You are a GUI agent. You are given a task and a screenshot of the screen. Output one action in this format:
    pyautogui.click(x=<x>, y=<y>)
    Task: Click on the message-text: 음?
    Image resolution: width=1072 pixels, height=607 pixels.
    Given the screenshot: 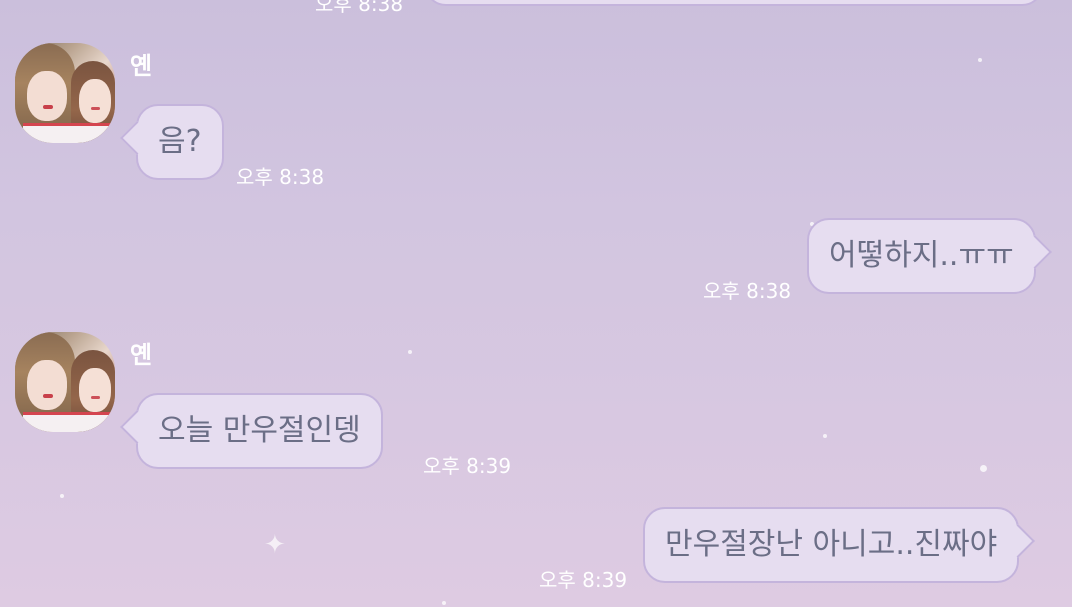 What is the action you would take?
    pyautogui.click(x=180, y=141)
    